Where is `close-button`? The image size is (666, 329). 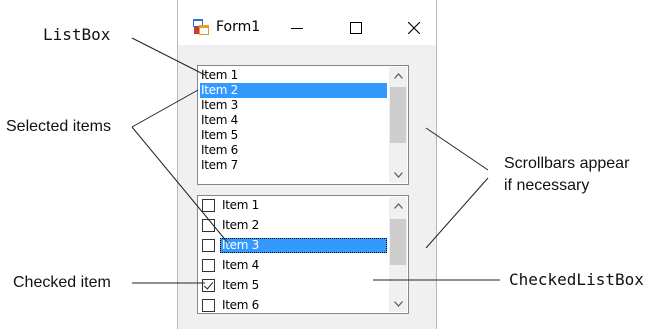 close-button is located at coordinates (414, 27).